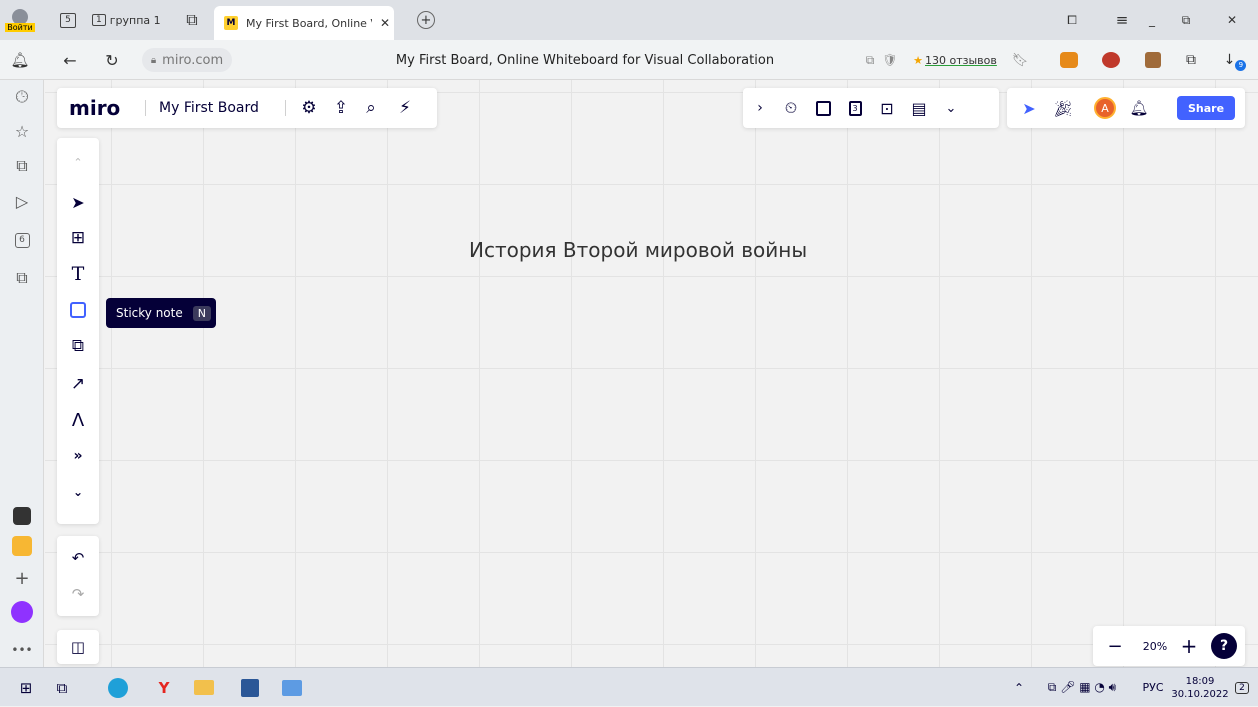 This screenshot has height=707, width=1258. Describe the element at coordinates (209, 108) in the screenshot. I see `board-name: My First Board` at that location.